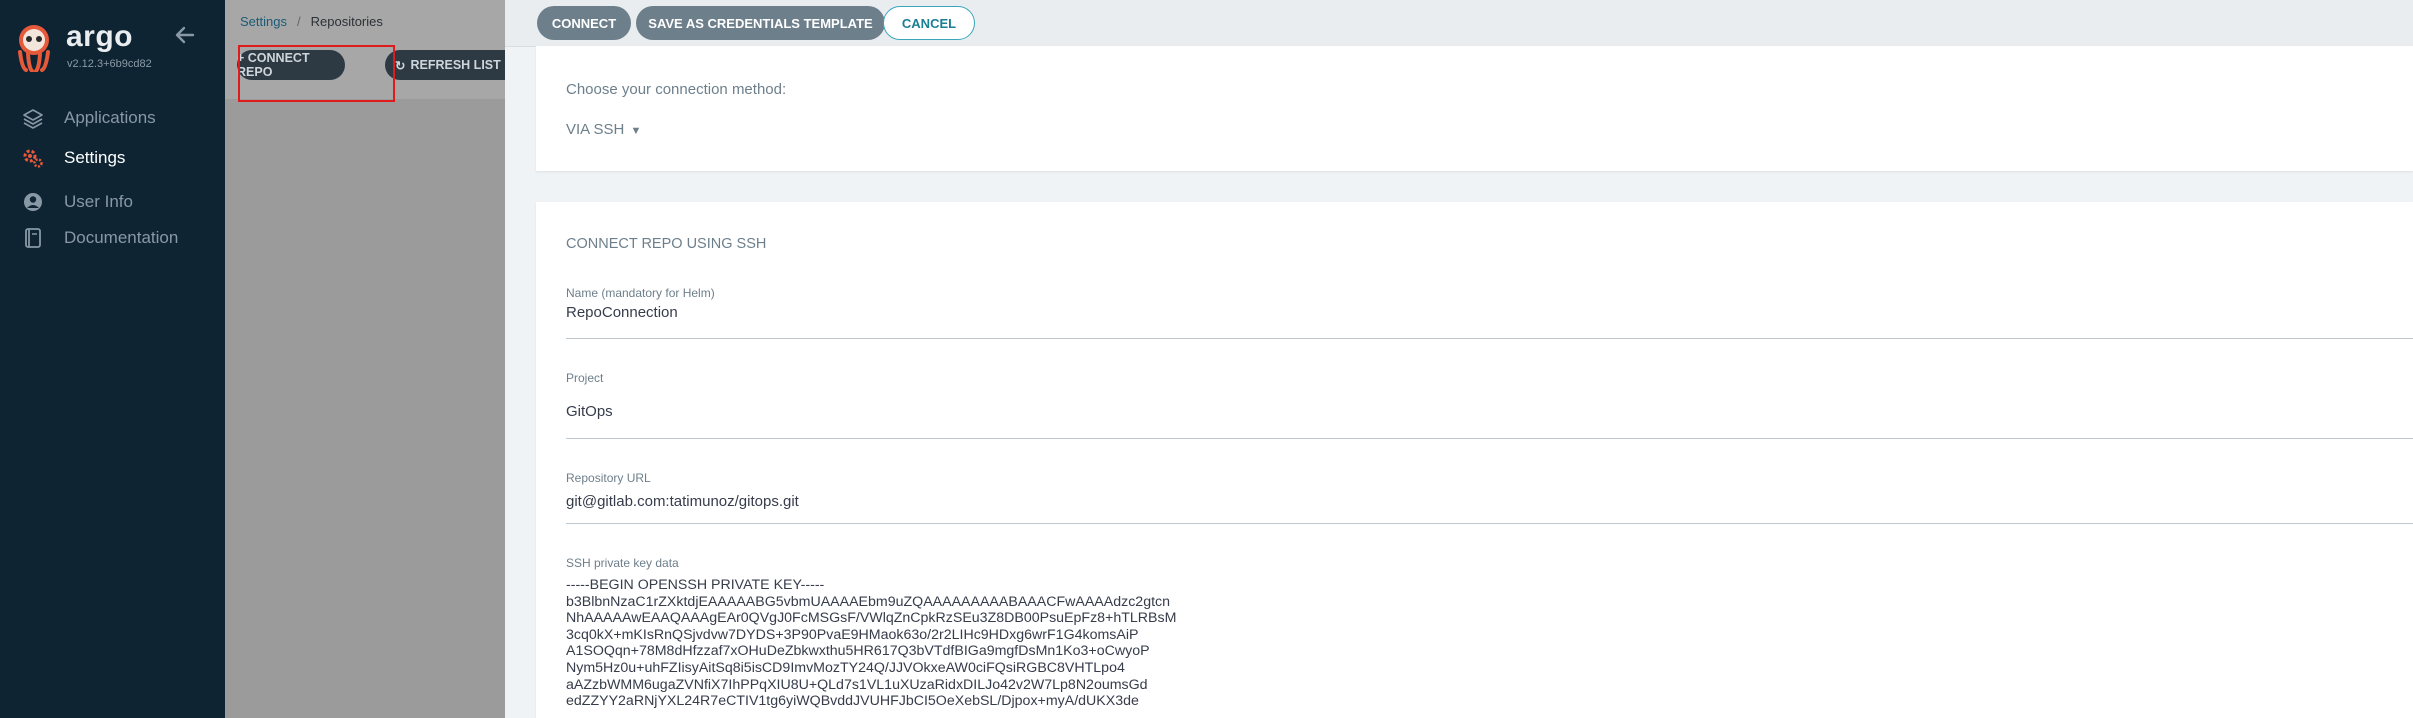  What do you see at coordinates (34, 48) in the screenshot?
I see `argo-octopus-logo` at bounding box center [34, 48].